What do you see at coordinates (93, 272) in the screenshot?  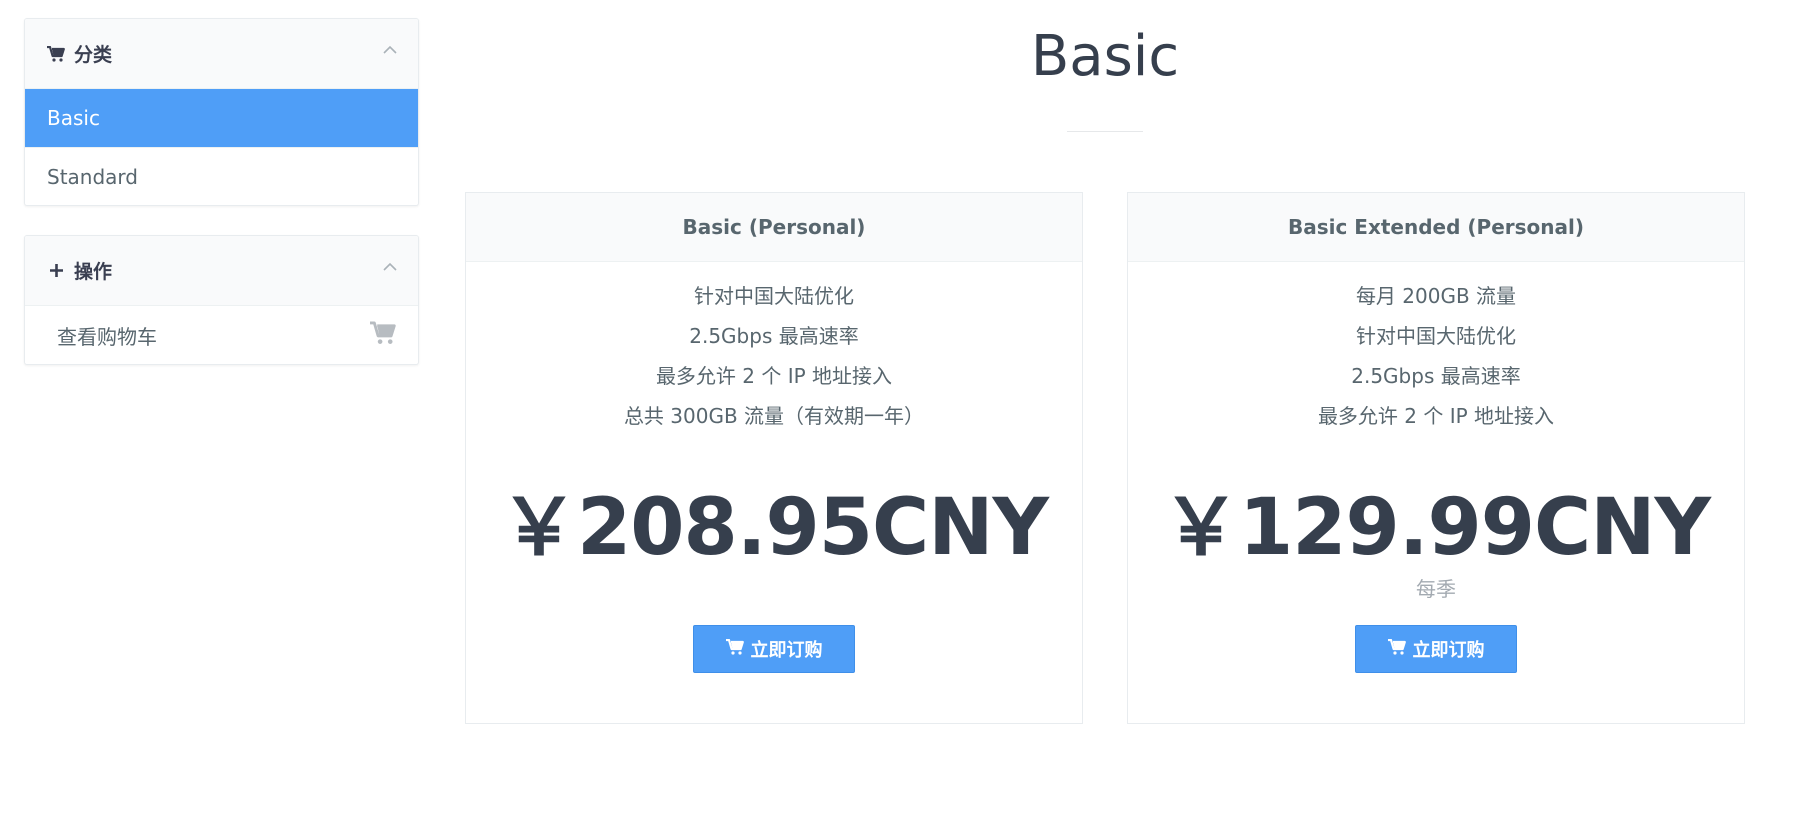 I see `actions-title: 操作` at bounding box center [93, 272].